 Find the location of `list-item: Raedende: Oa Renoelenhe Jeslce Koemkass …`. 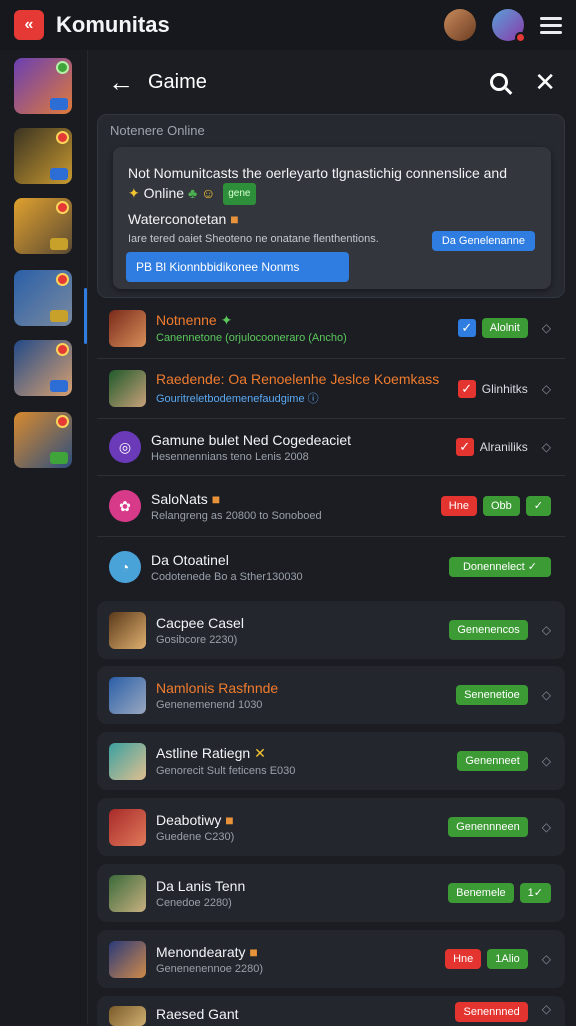

list-item: Raedende: Oa Renoelenhe Jeslce Koemkass … is located at coordinates (331, 389).